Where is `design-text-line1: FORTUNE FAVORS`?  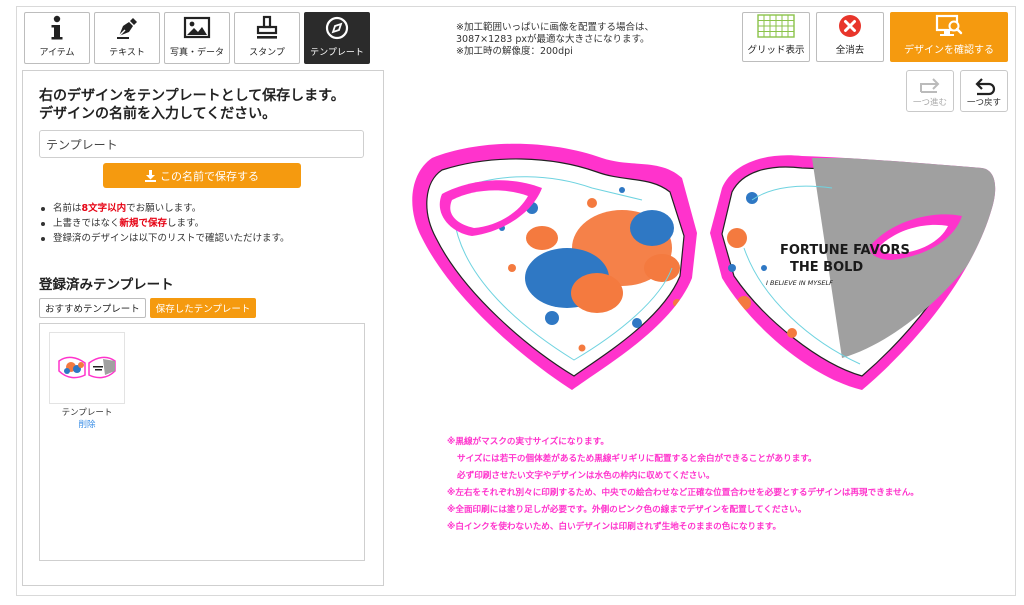
design-text-line1: FORTUNE FAVORS is located at coordinates (845, 250).